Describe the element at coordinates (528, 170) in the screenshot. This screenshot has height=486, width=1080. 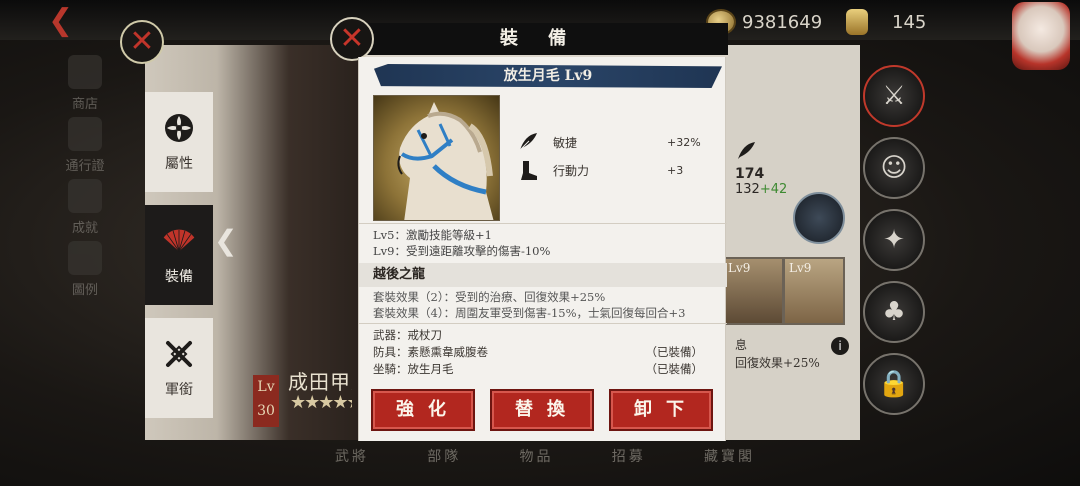
I see `boot-icon` at that location.